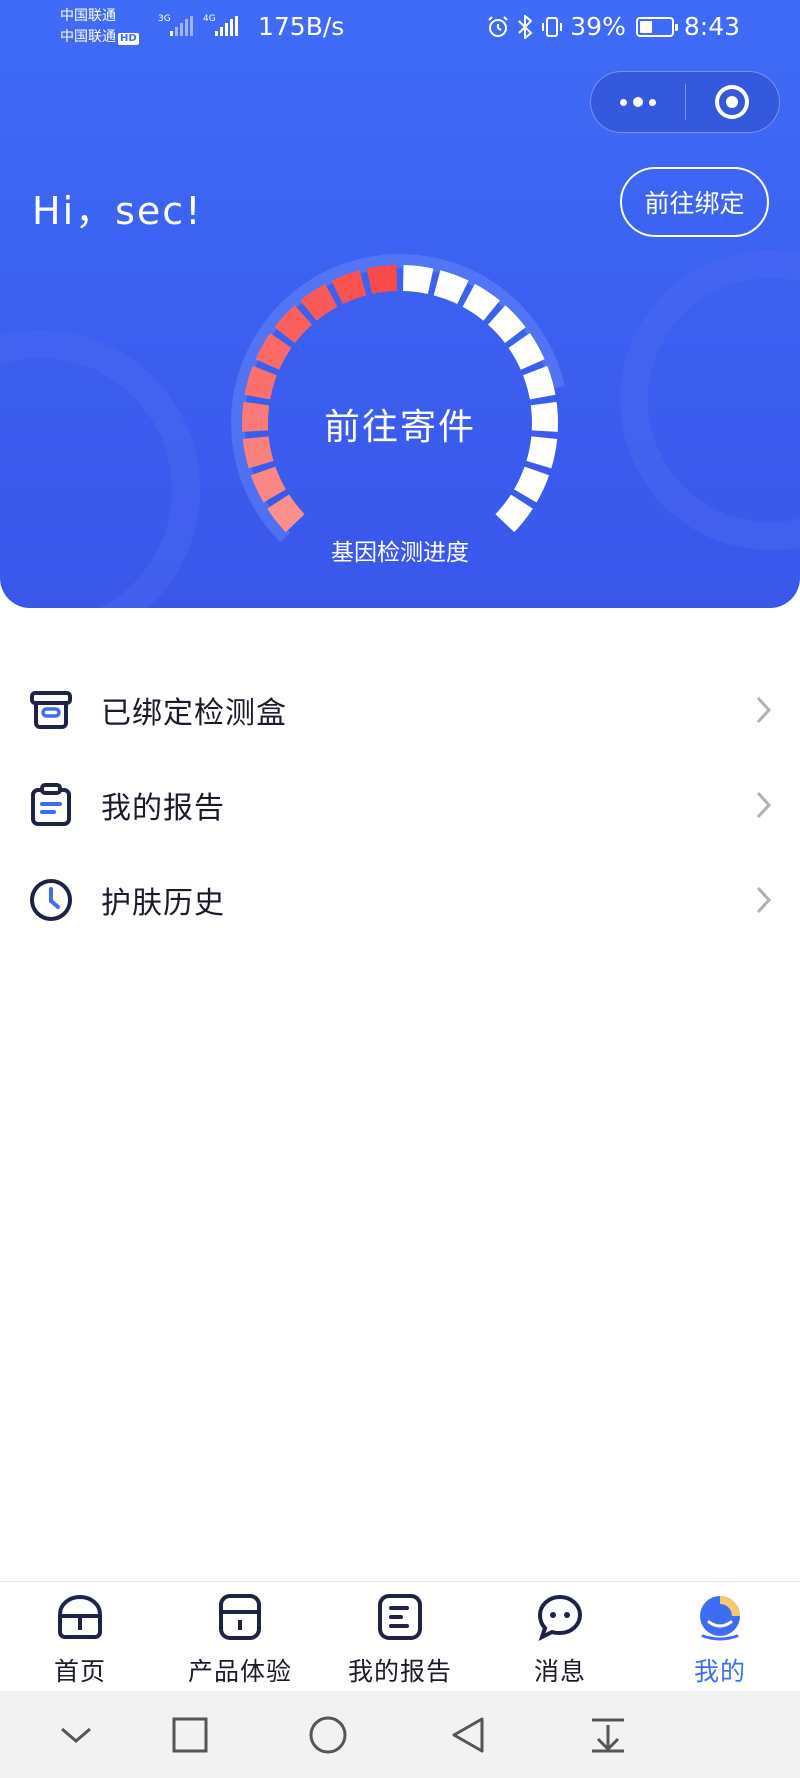 This screenshot has height=1778, width=800. Describe the element at coordinates (400, 1734) in the screenshot. I see `system-nav-bar` at that location.